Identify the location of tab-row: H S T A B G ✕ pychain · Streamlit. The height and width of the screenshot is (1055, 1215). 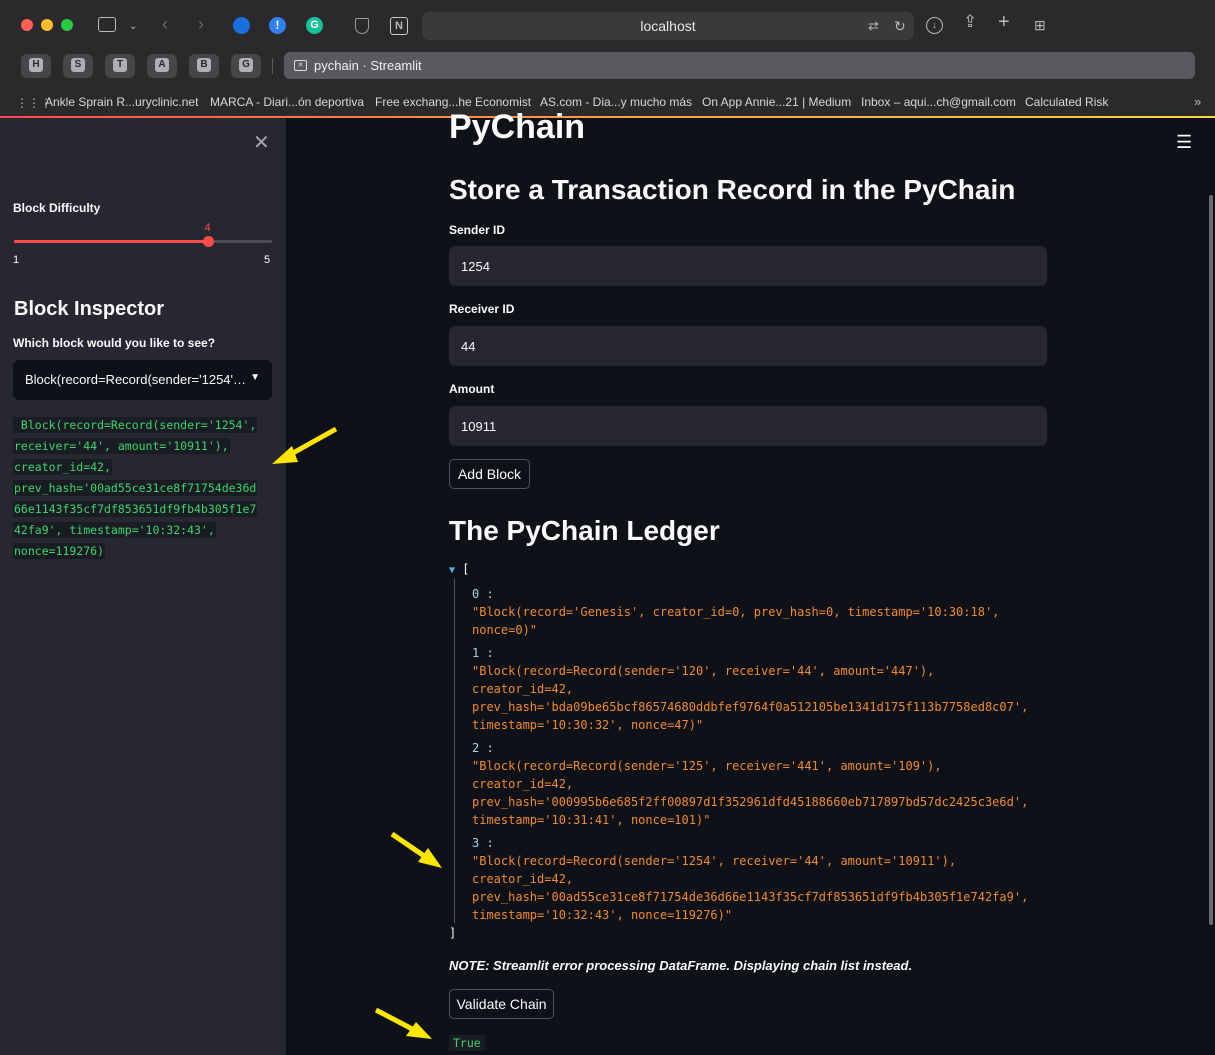
(607, 67).